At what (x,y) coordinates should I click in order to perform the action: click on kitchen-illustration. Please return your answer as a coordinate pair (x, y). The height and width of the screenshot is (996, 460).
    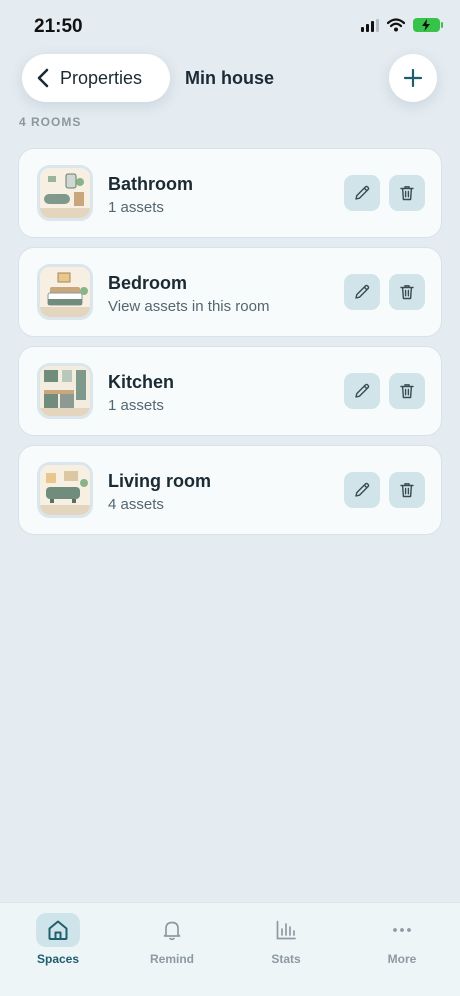
    Looking at the image, I should click on (65, 391).